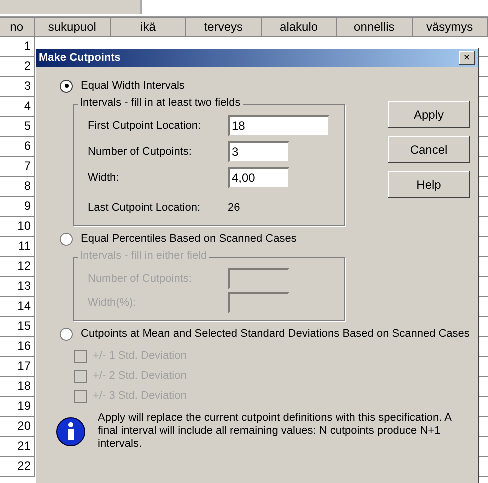 The image size is (488, 483). Describe the element at coordinates (17, 27) in the screenshot. I see `column-header: no` at that location.